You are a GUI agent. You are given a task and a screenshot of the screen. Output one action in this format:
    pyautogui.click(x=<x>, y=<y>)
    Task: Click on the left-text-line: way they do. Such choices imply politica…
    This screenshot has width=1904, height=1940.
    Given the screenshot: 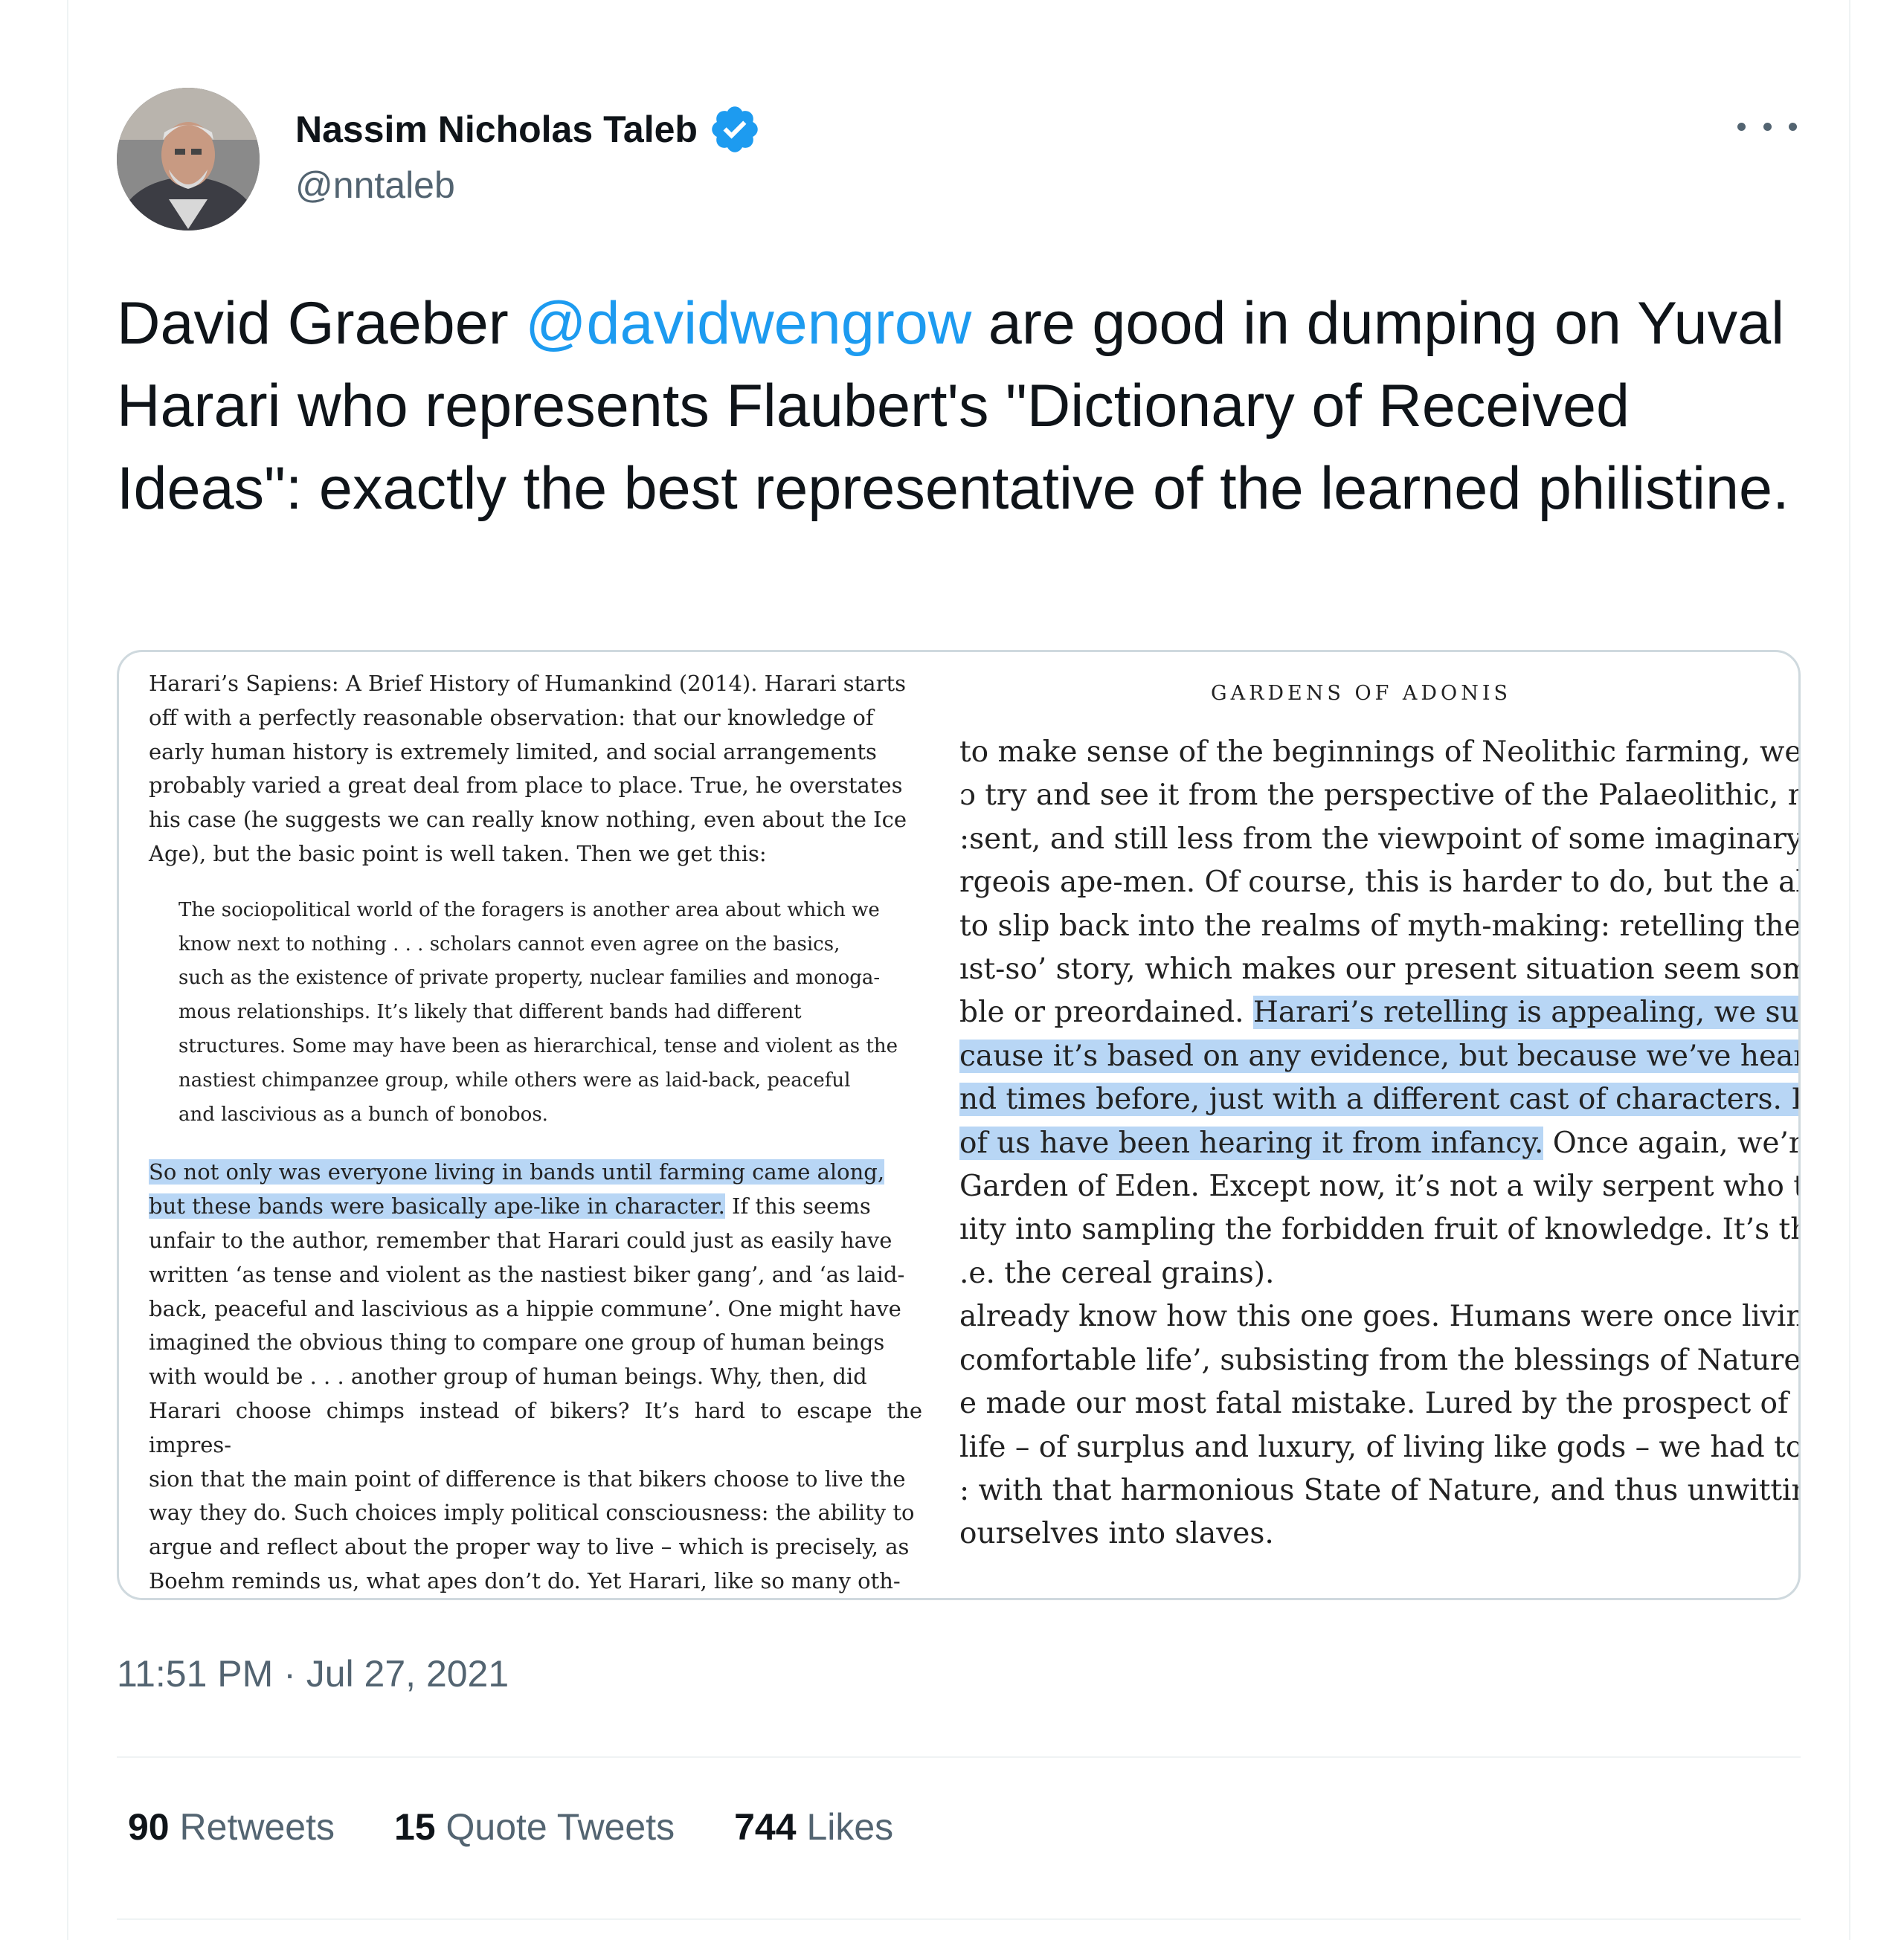 What is the action you would take?
    pyautogui.click(x=532, y=1513)
    